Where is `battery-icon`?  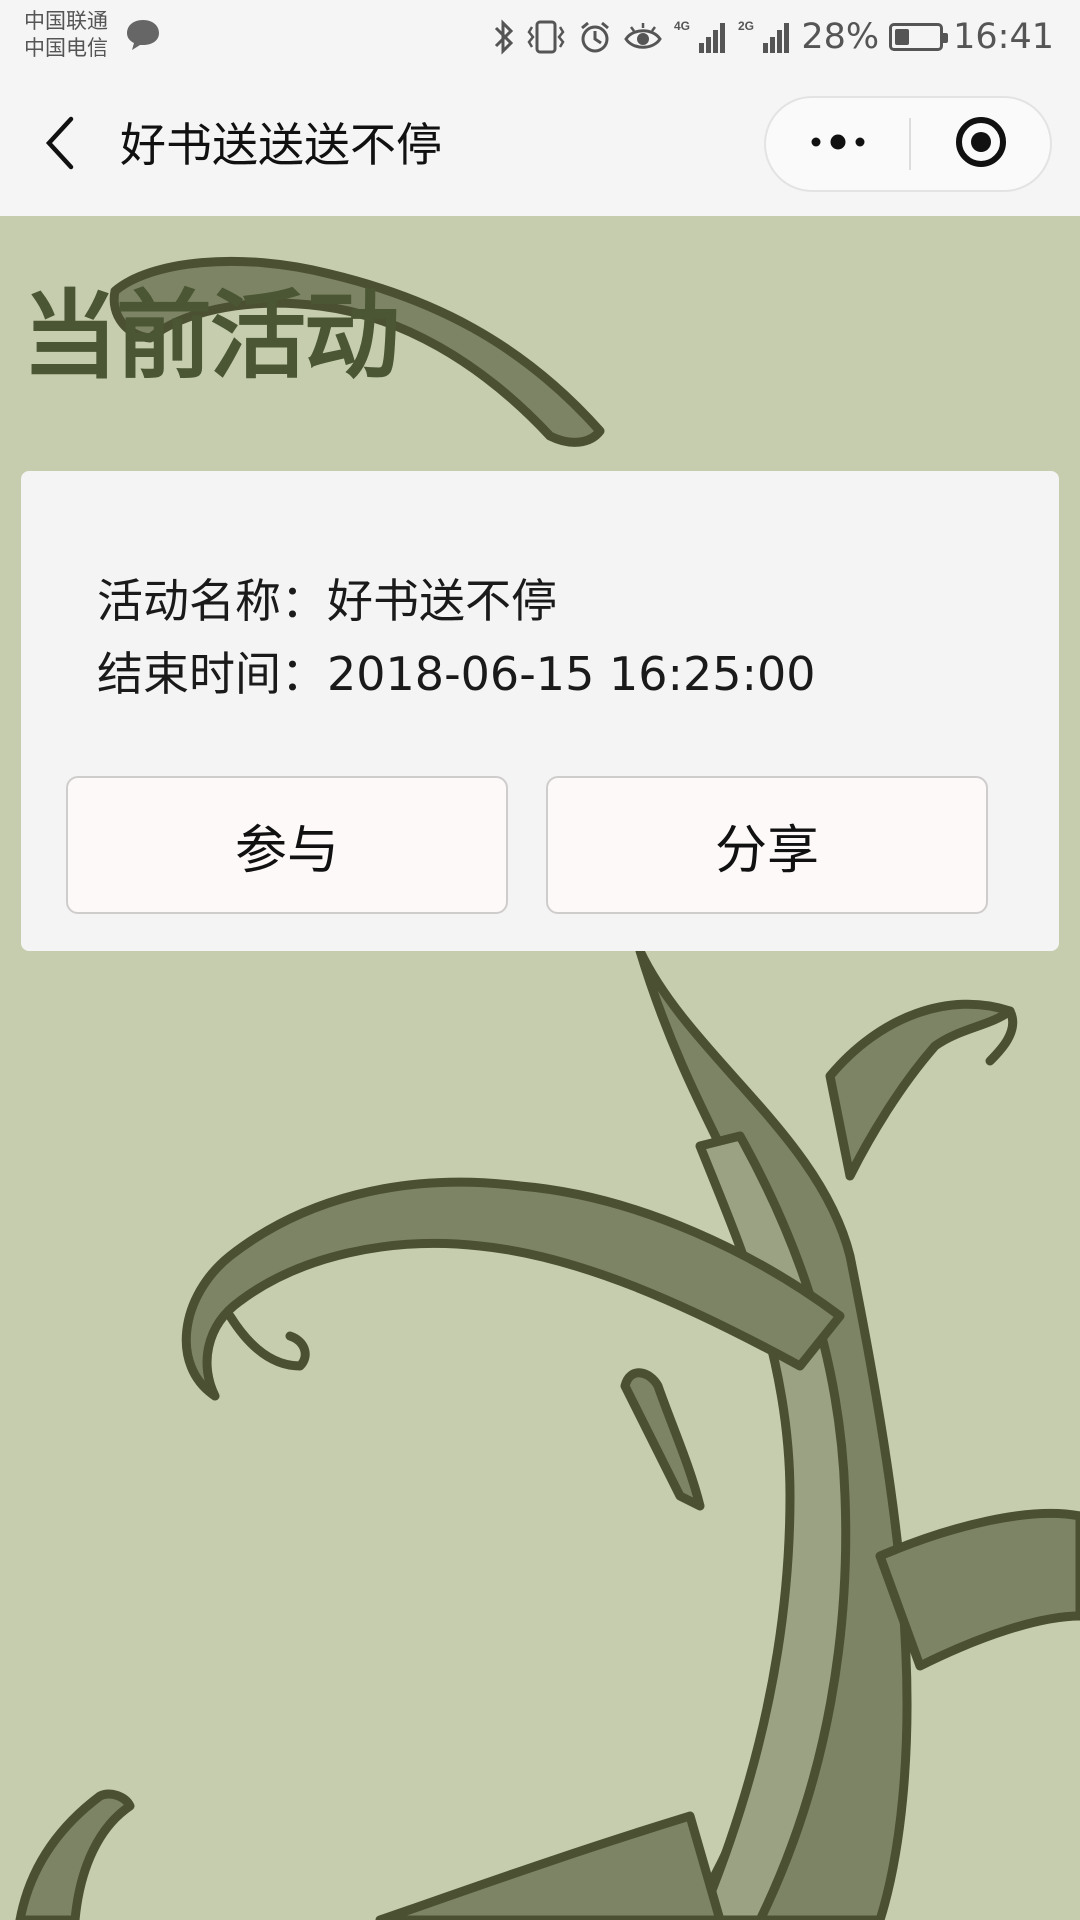 battery-icon is located at coordinates (919, 37).